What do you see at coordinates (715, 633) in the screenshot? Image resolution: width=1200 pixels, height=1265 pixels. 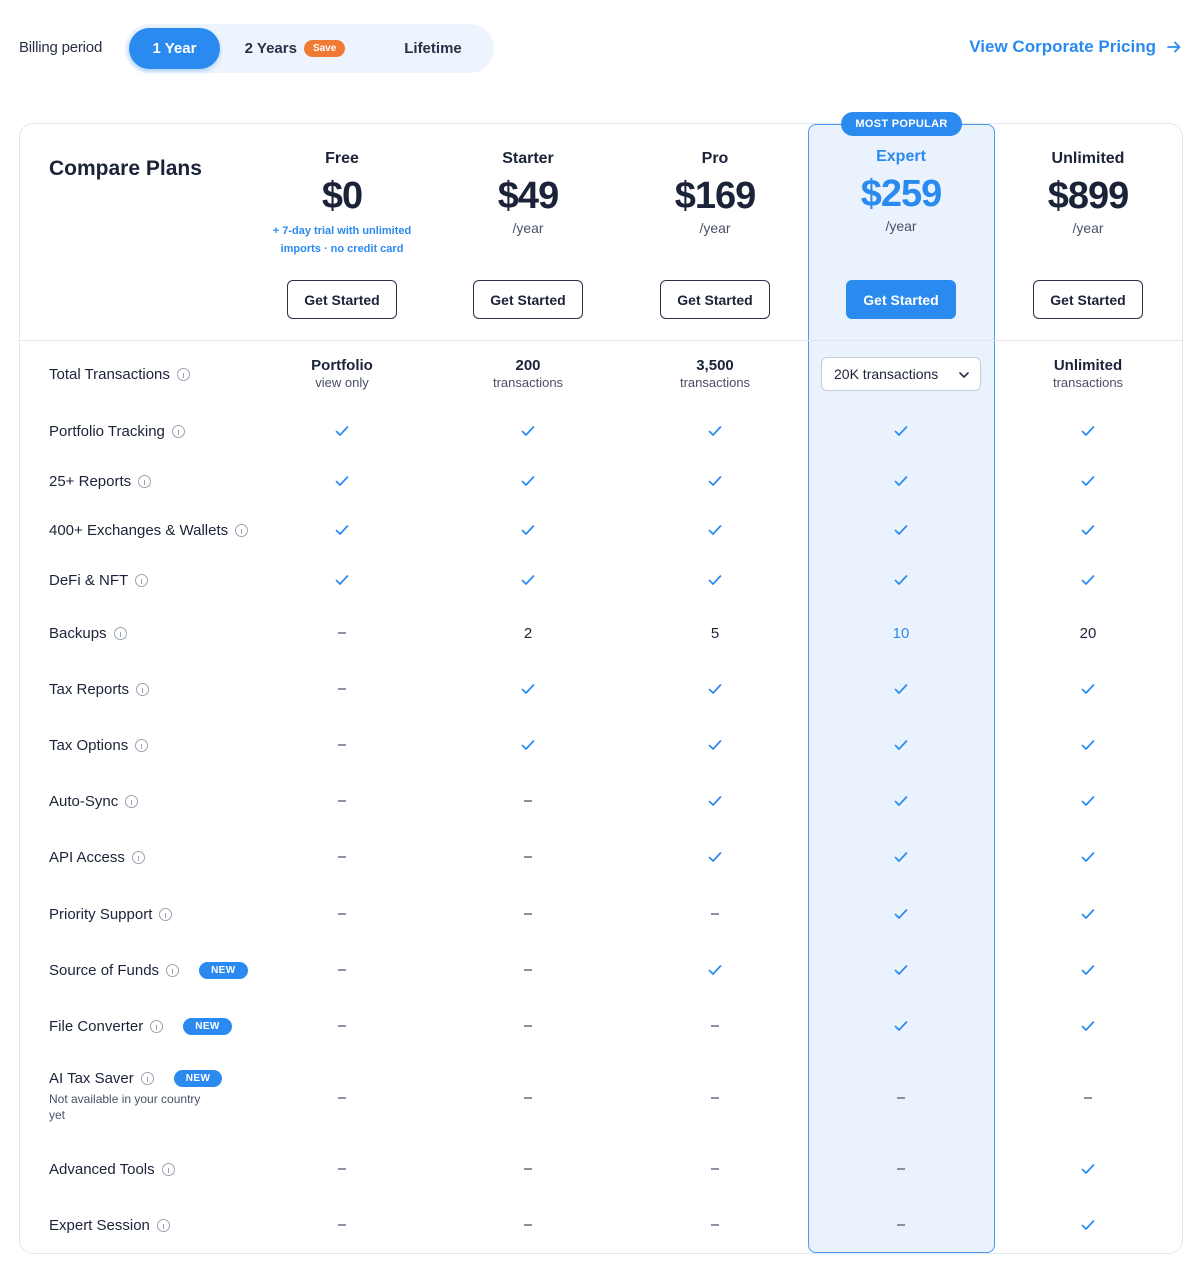 I see `feature-value: 5` at bounding box center [715, 633].